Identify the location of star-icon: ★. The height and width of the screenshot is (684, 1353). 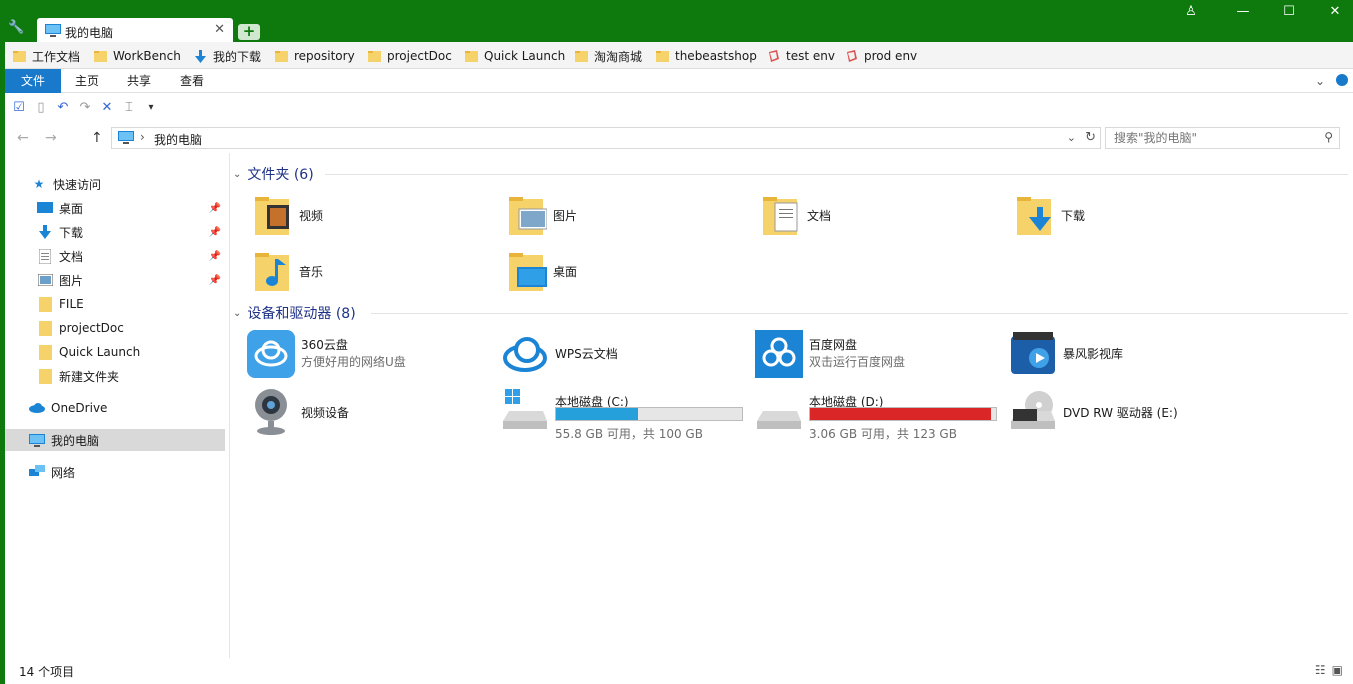
(39, 184).